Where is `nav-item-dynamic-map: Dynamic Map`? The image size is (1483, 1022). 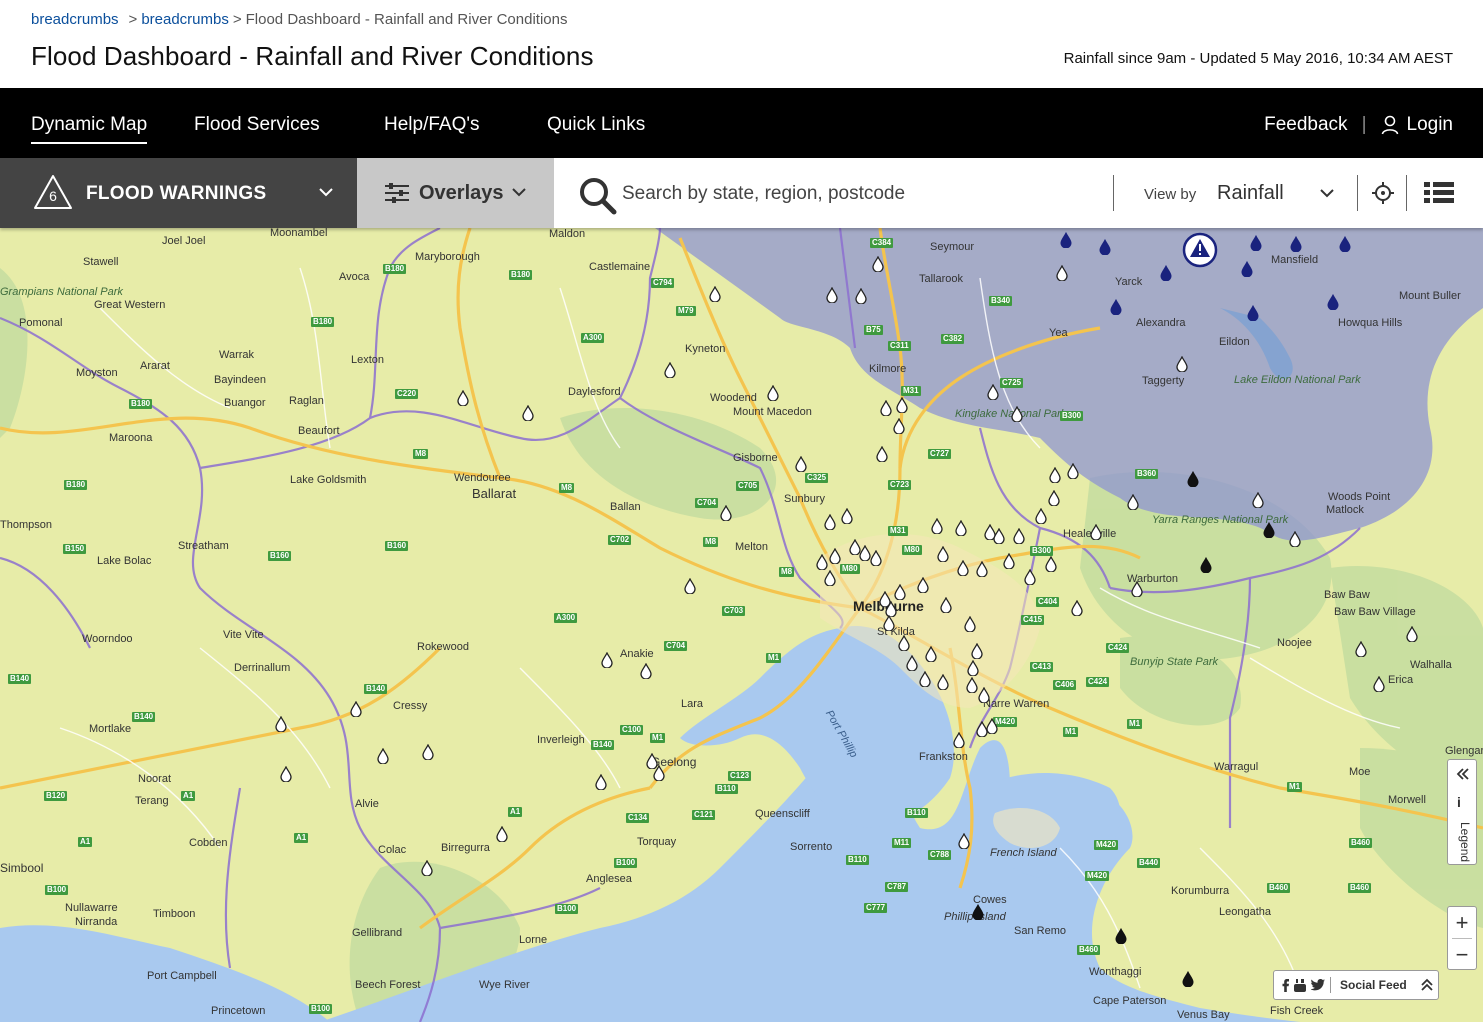 nav-item-dynamic-map: Dynamic Map is located at coordinates (89, 129).